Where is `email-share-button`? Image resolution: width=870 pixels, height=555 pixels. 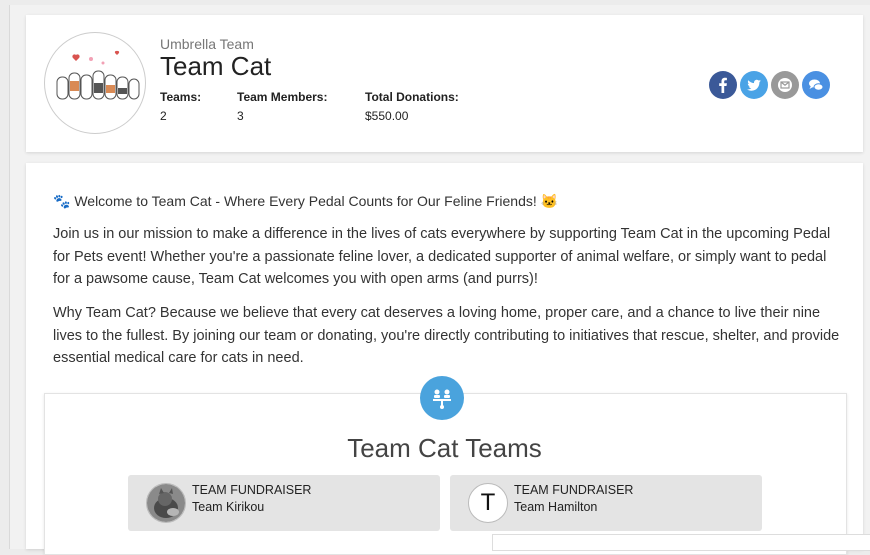 email-share-button is located at coordinates (785, 85).